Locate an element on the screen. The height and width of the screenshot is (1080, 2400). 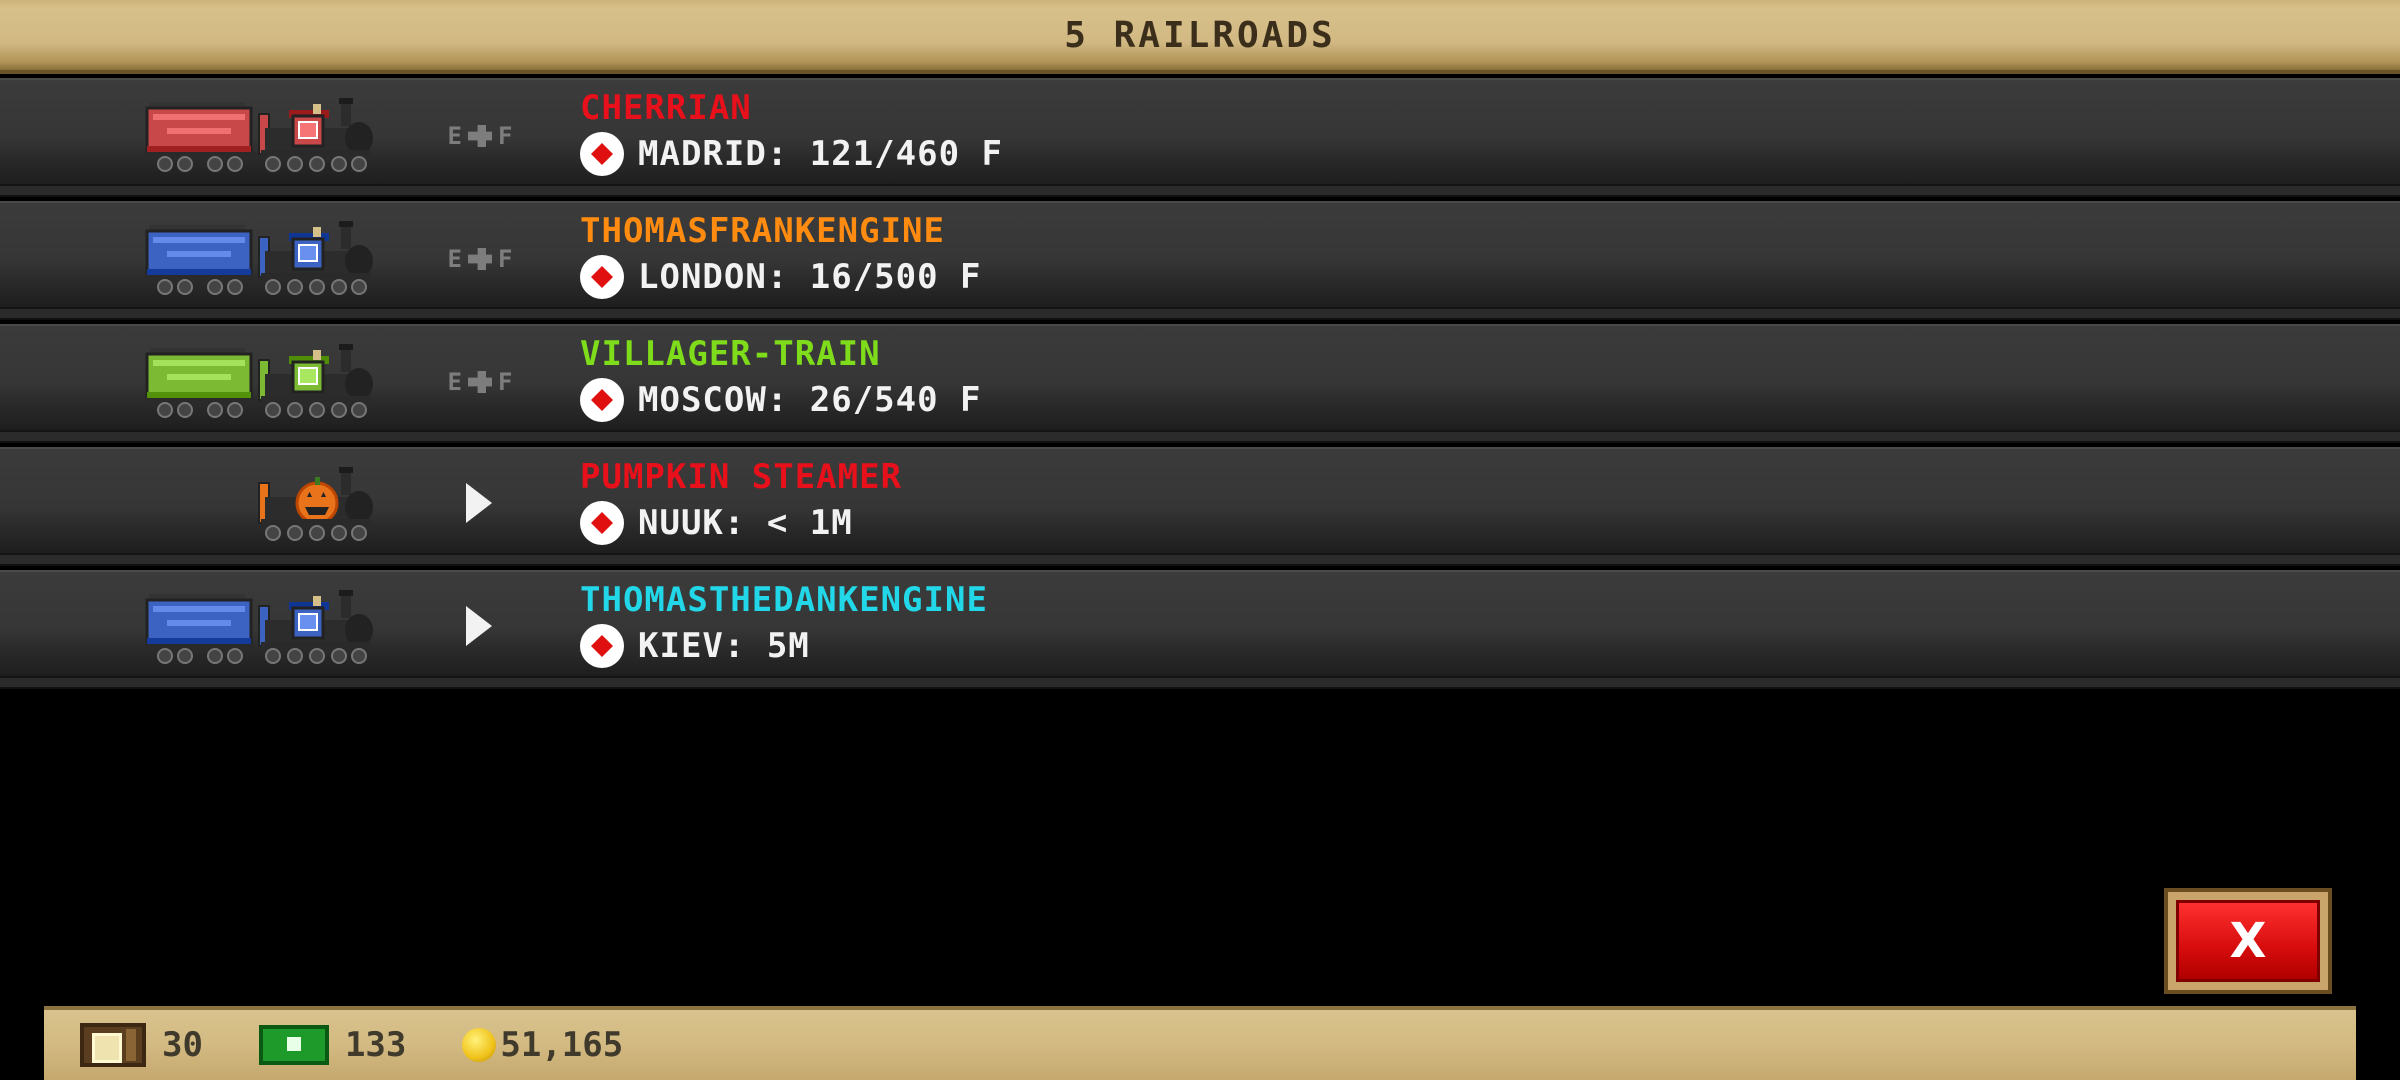
destination: MOSCOW: 26/540 F is located at coordinates (781, 400).